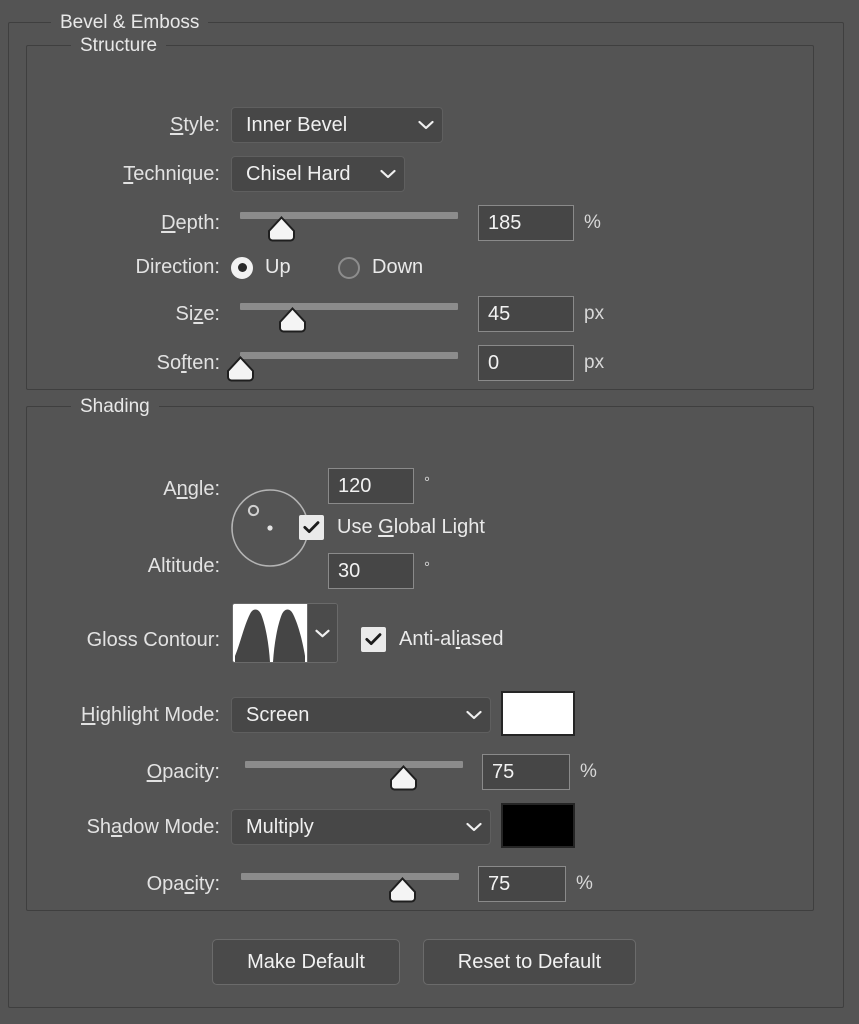 The width and height of the screenshot is (859, 1024). What do you see at coordinates (505, 222) in the screenshot?
I see `depth-input-value: 185` at bounding box center [505, 222].